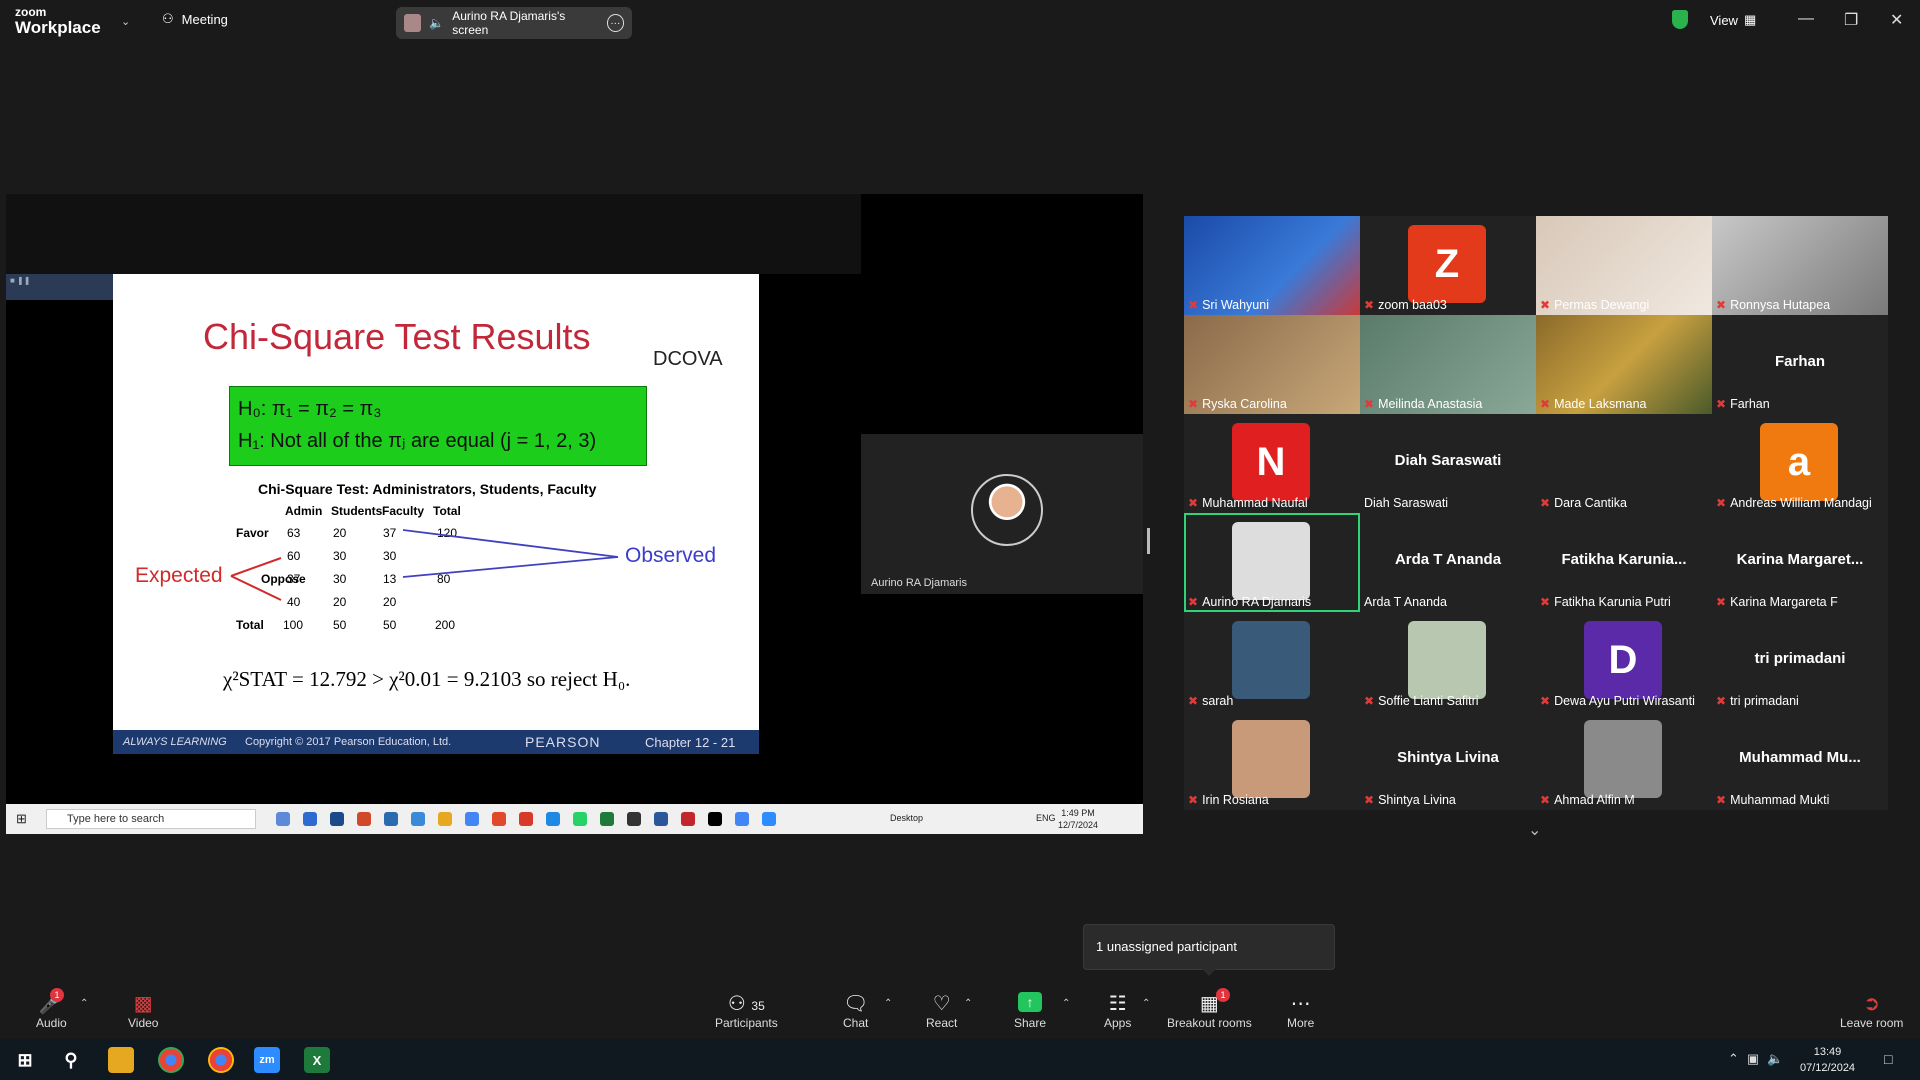 This screenshot has height=1080, width=1920. I want to click on participant-tile: Farhan ✖ Farhan, so click(1800, 364).